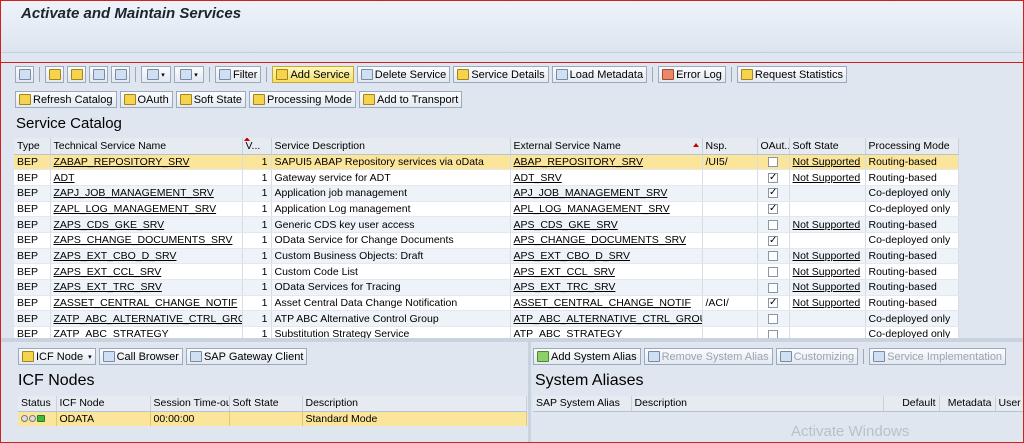 The width and height of the screenshot is (1024, 443). What do you see at coordinates (146, 177) in the screenshot?
I see `technical-service-name-cell: ADT` at bounding box center [146, 177].